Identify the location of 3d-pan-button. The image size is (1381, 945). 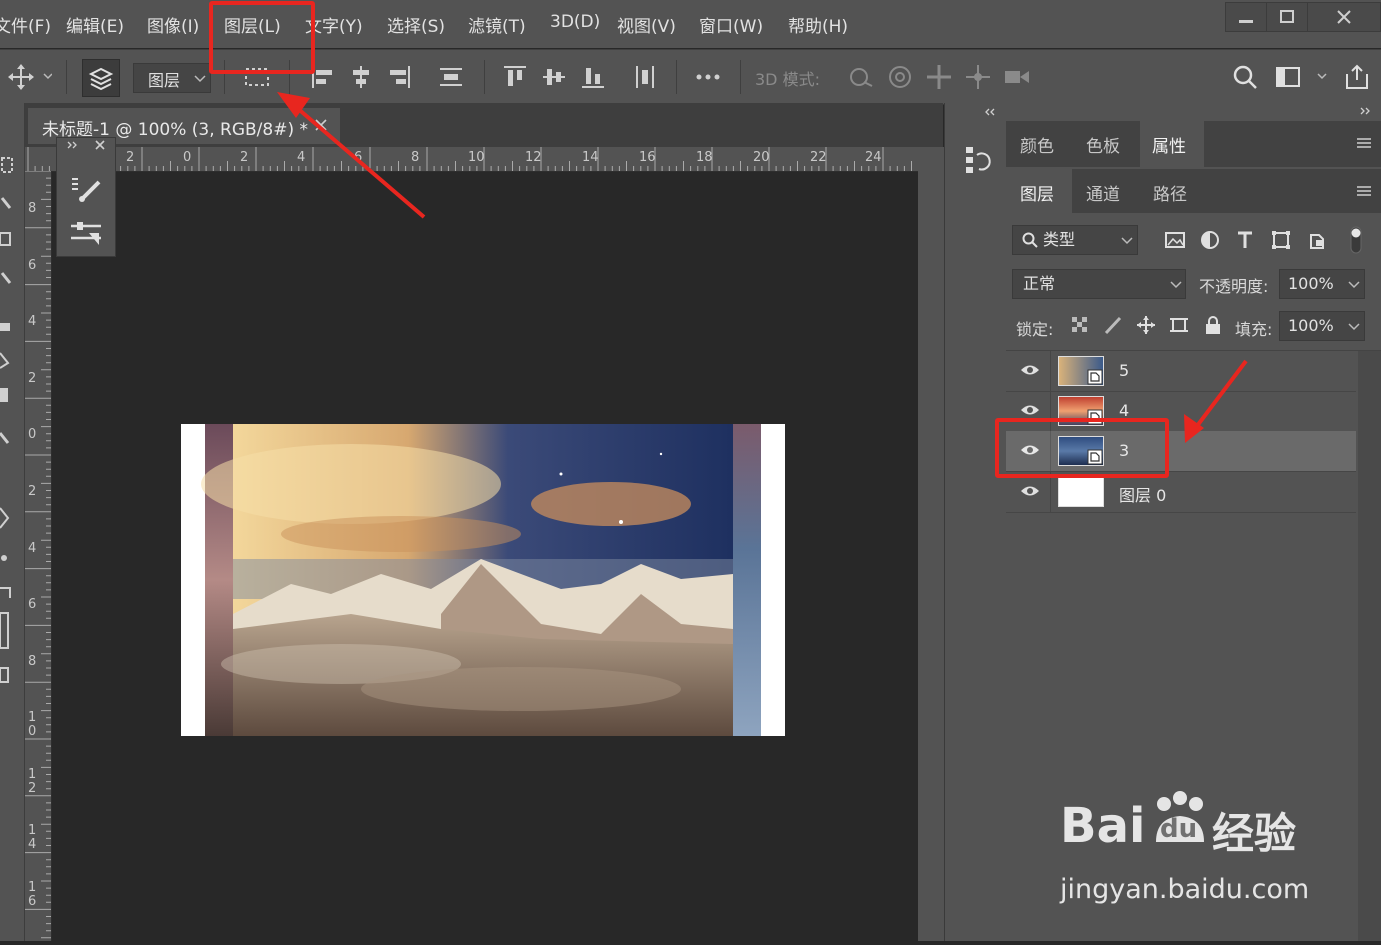
(939, 77).